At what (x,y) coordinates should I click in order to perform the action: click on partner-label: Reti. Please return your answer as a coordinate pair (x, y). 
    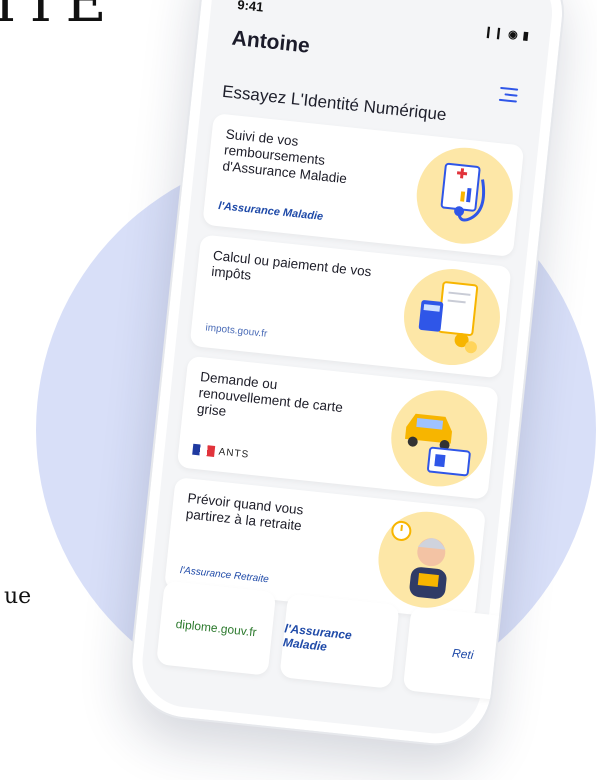
    Looking at the image, I should click on (463, 654).